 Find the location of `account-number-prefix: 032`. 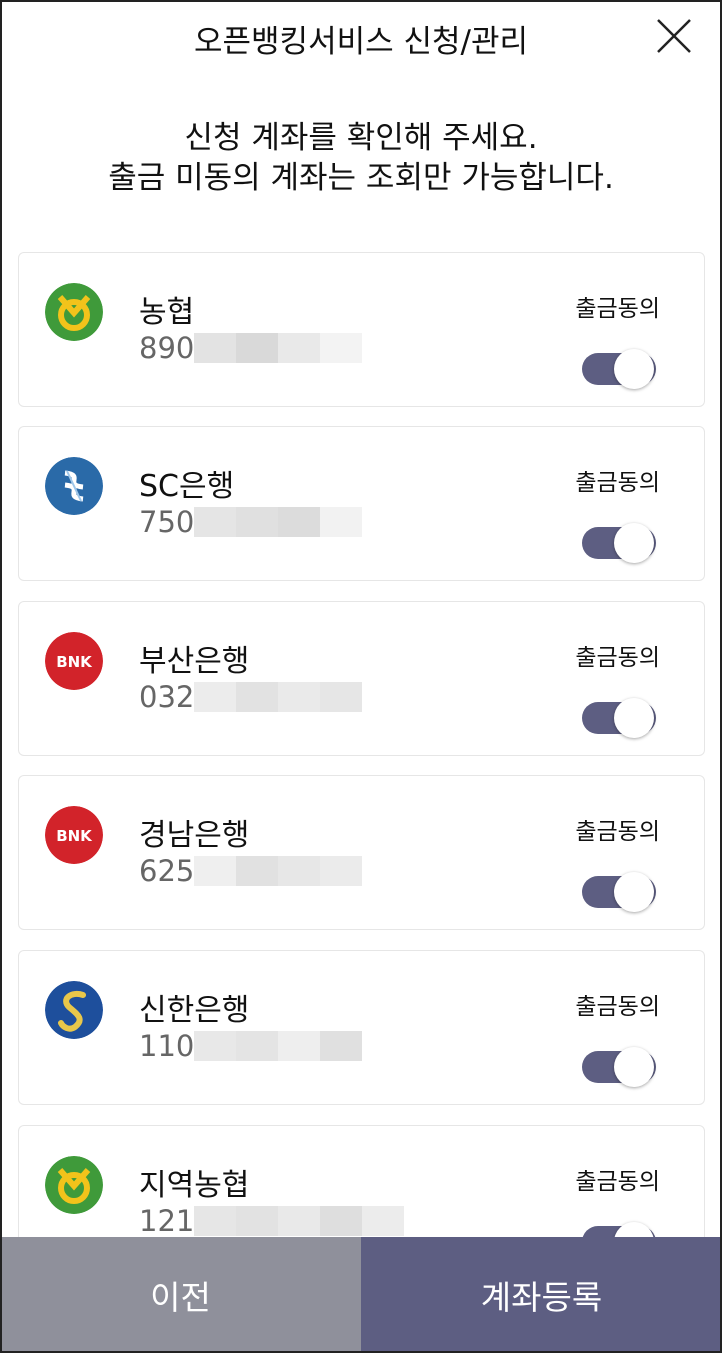

account-number-prefix: 032 is located at coordinates (167, 697).